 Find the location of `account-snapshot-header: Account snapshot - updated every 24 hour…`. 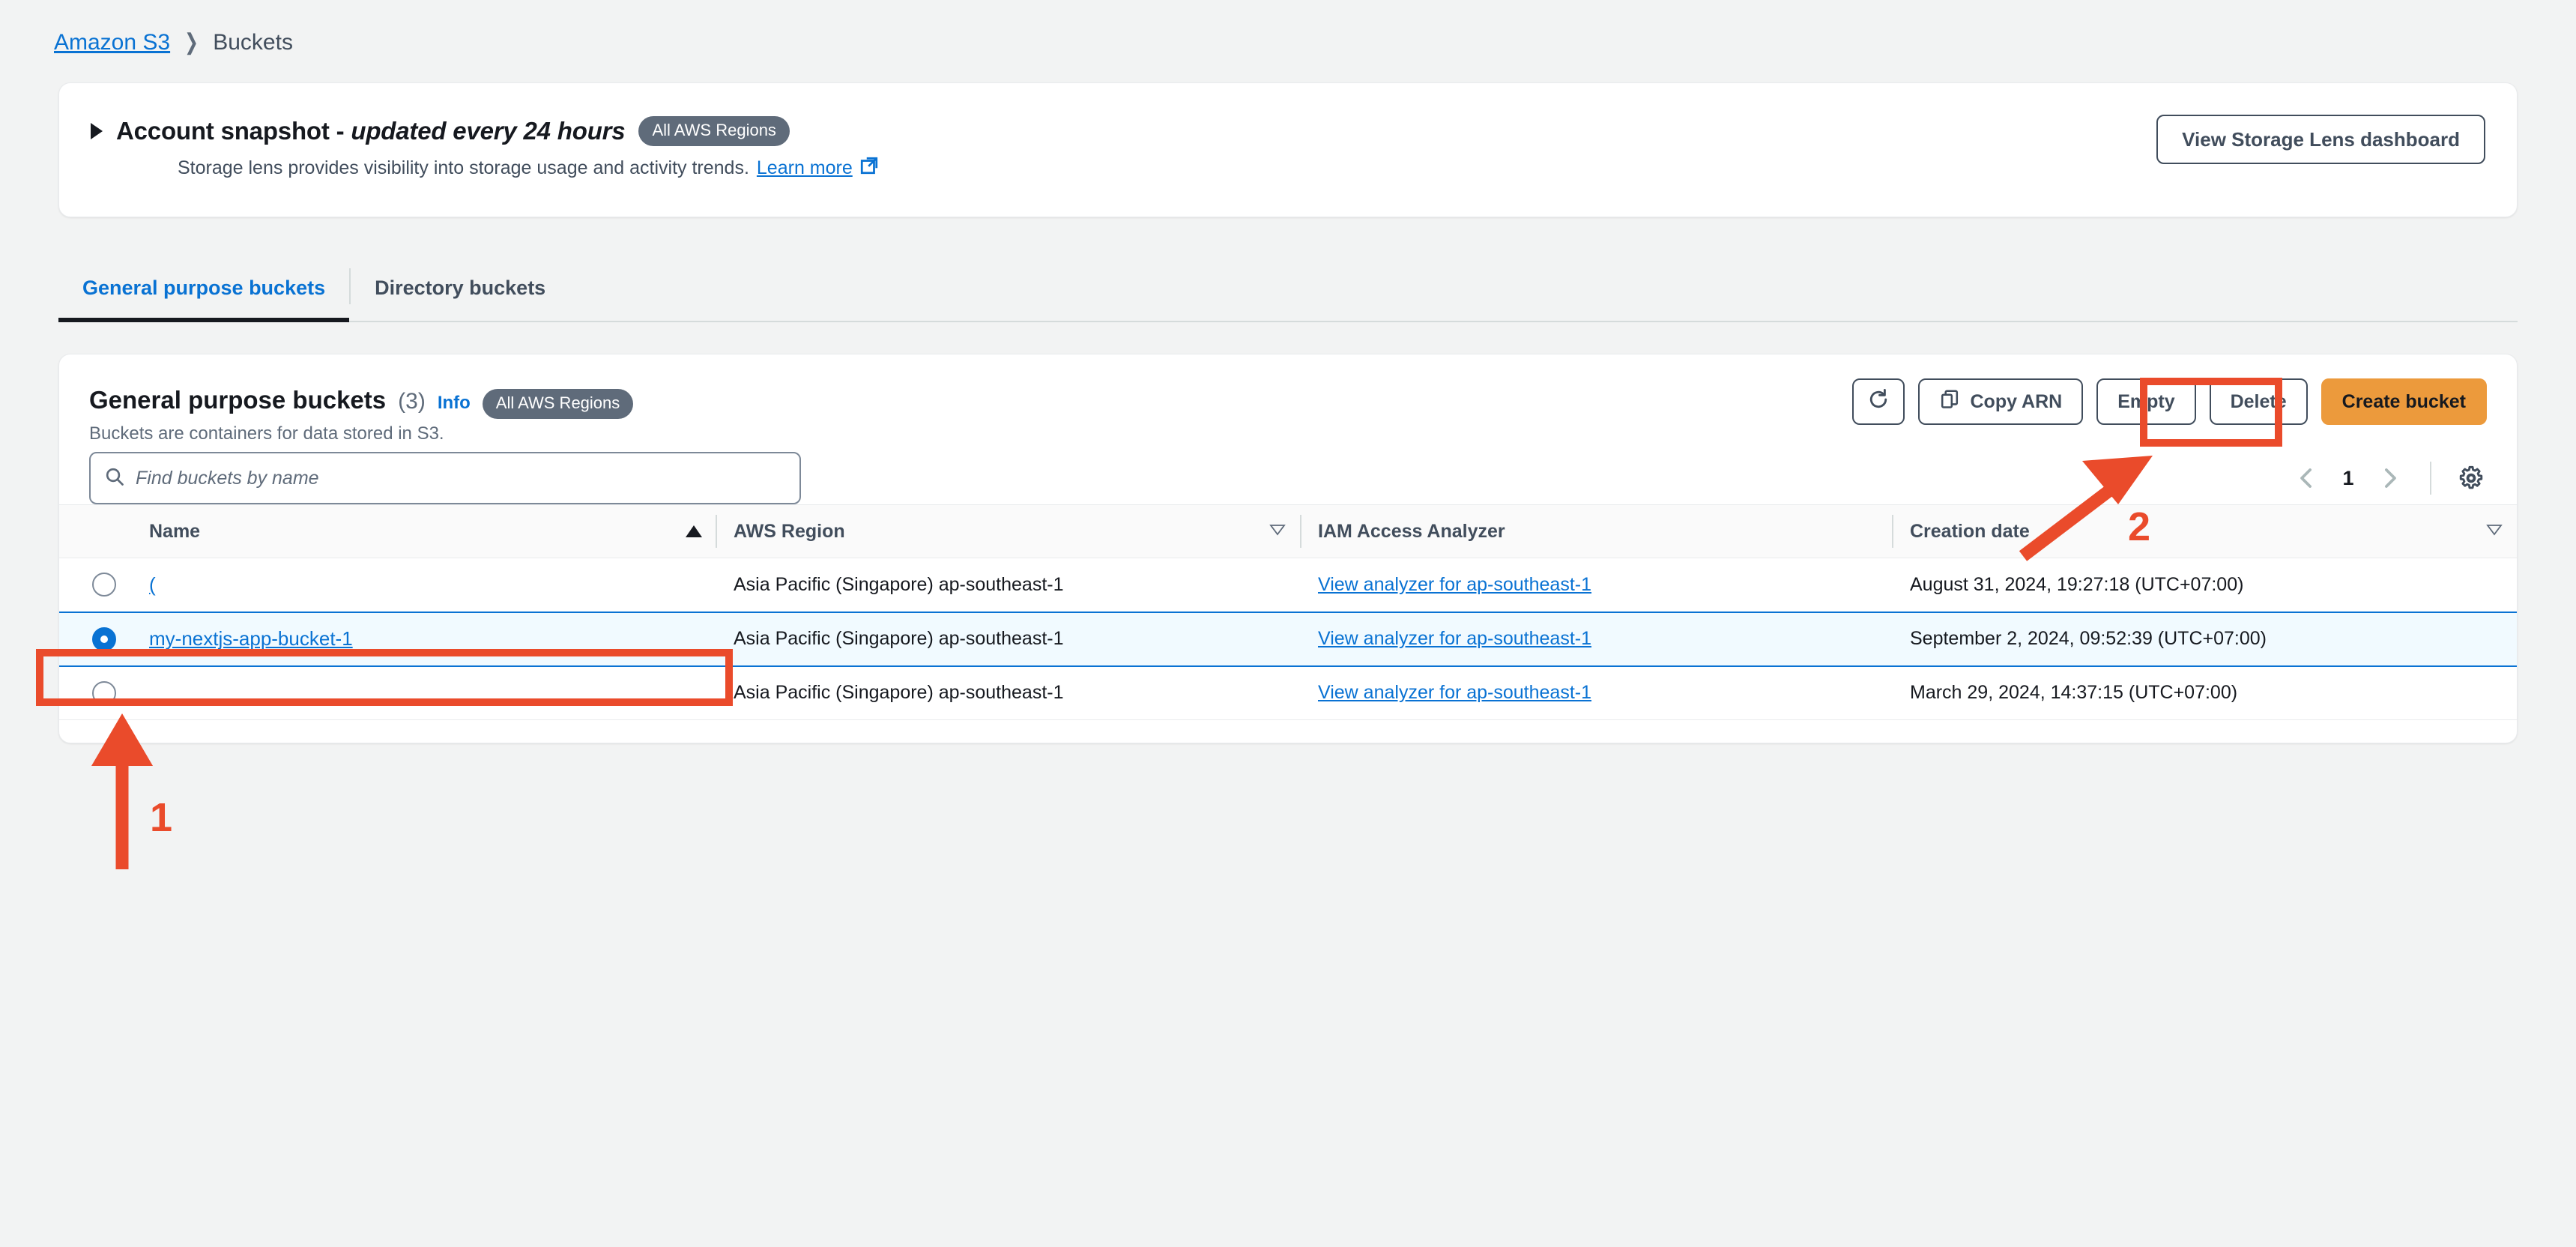

account-snapshot-header: Account snapshot - updated every 24 hour… is located at coordinates (440, 131).